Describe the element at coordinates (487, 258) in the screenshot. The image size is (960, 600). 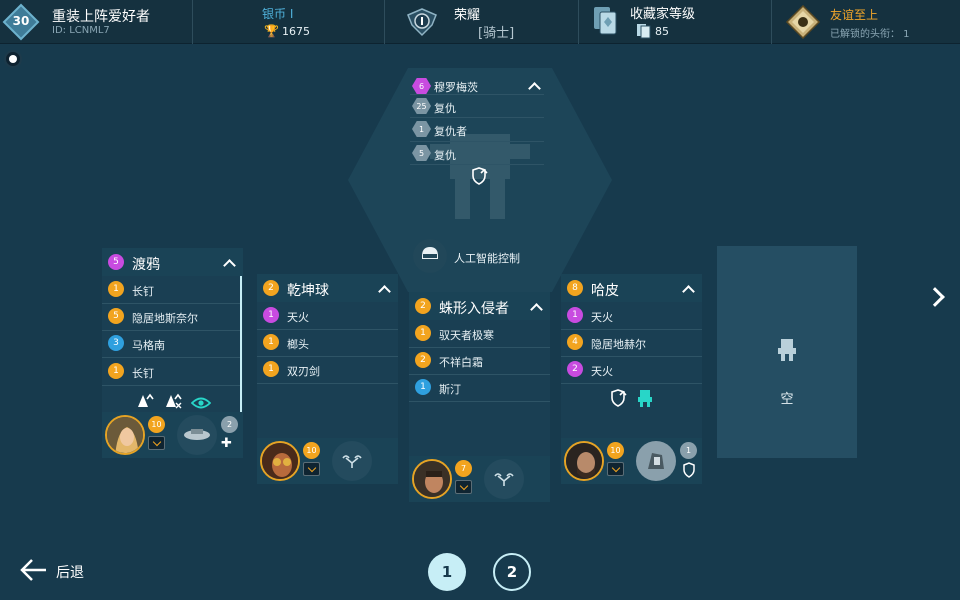
I see `ai-pilot-label: 人工智能控制` at that location.